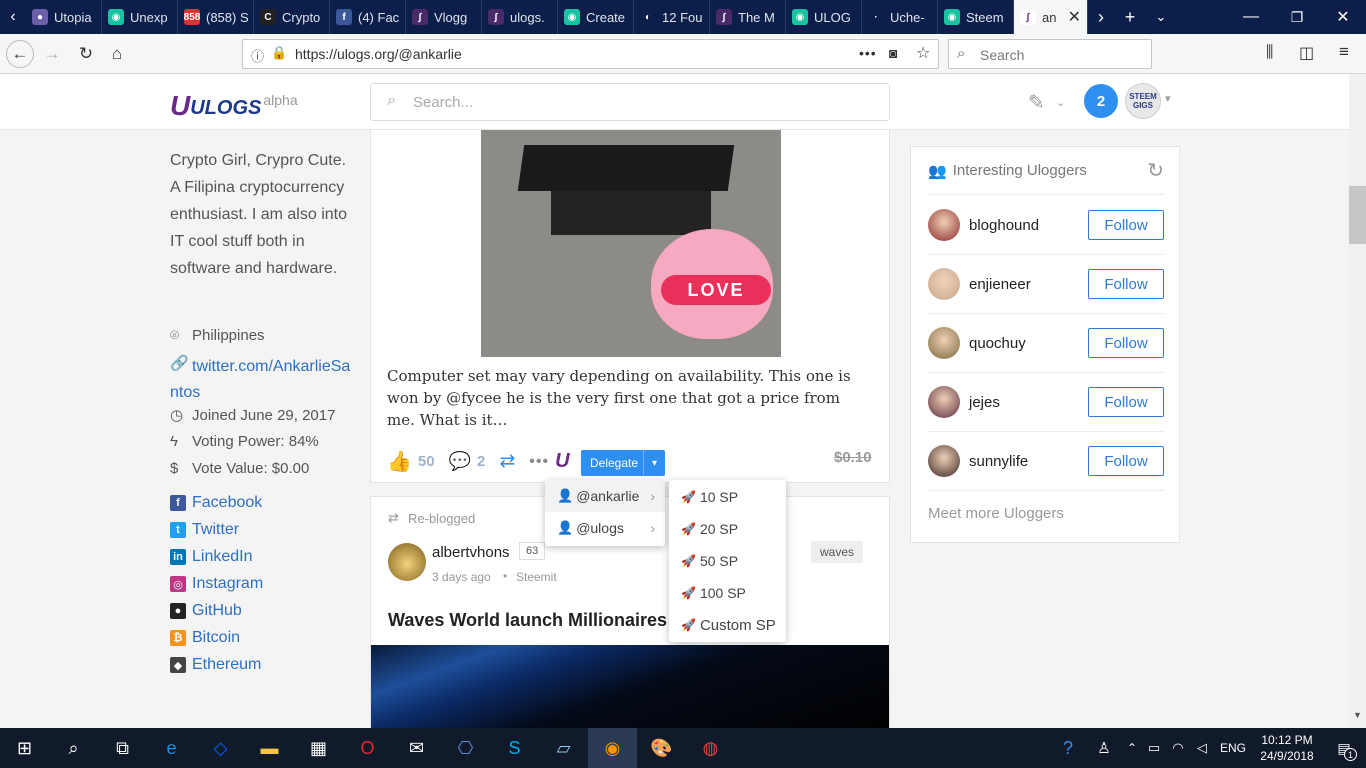  I want to click on ulogger-name: bloghound, so click(1004, 225).